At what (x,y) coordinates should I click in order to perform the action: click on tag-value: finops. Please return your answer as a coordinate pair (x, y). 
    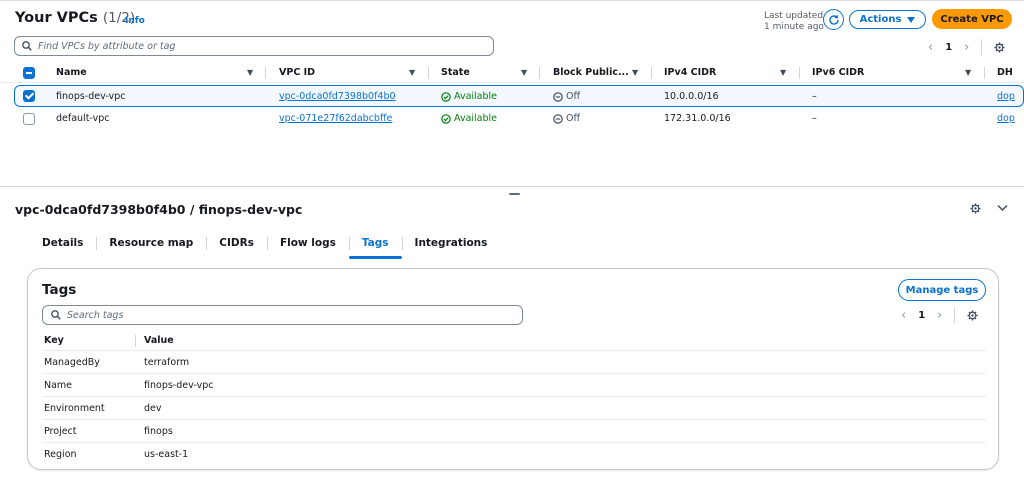
    Looking at the image, I should click on (158, 431).